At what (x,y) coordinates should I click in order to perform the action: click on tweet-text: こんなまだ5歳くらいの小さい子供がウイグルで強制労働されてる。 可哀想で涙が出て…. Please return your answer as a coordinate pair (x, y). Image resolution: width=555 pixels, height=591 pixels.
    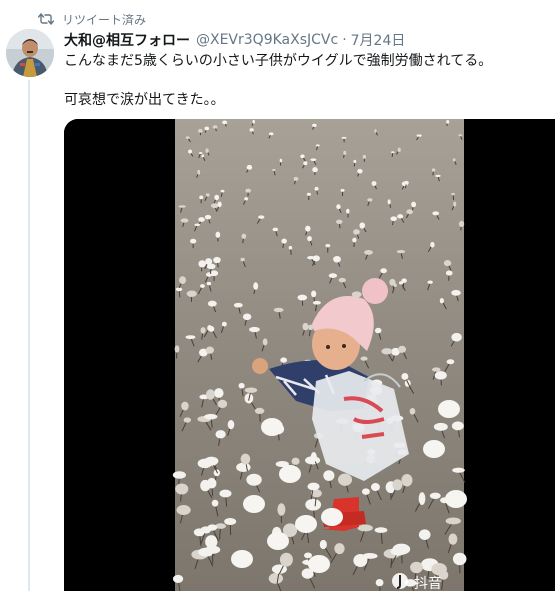
    Looking at the image, I should click on (304, 81).